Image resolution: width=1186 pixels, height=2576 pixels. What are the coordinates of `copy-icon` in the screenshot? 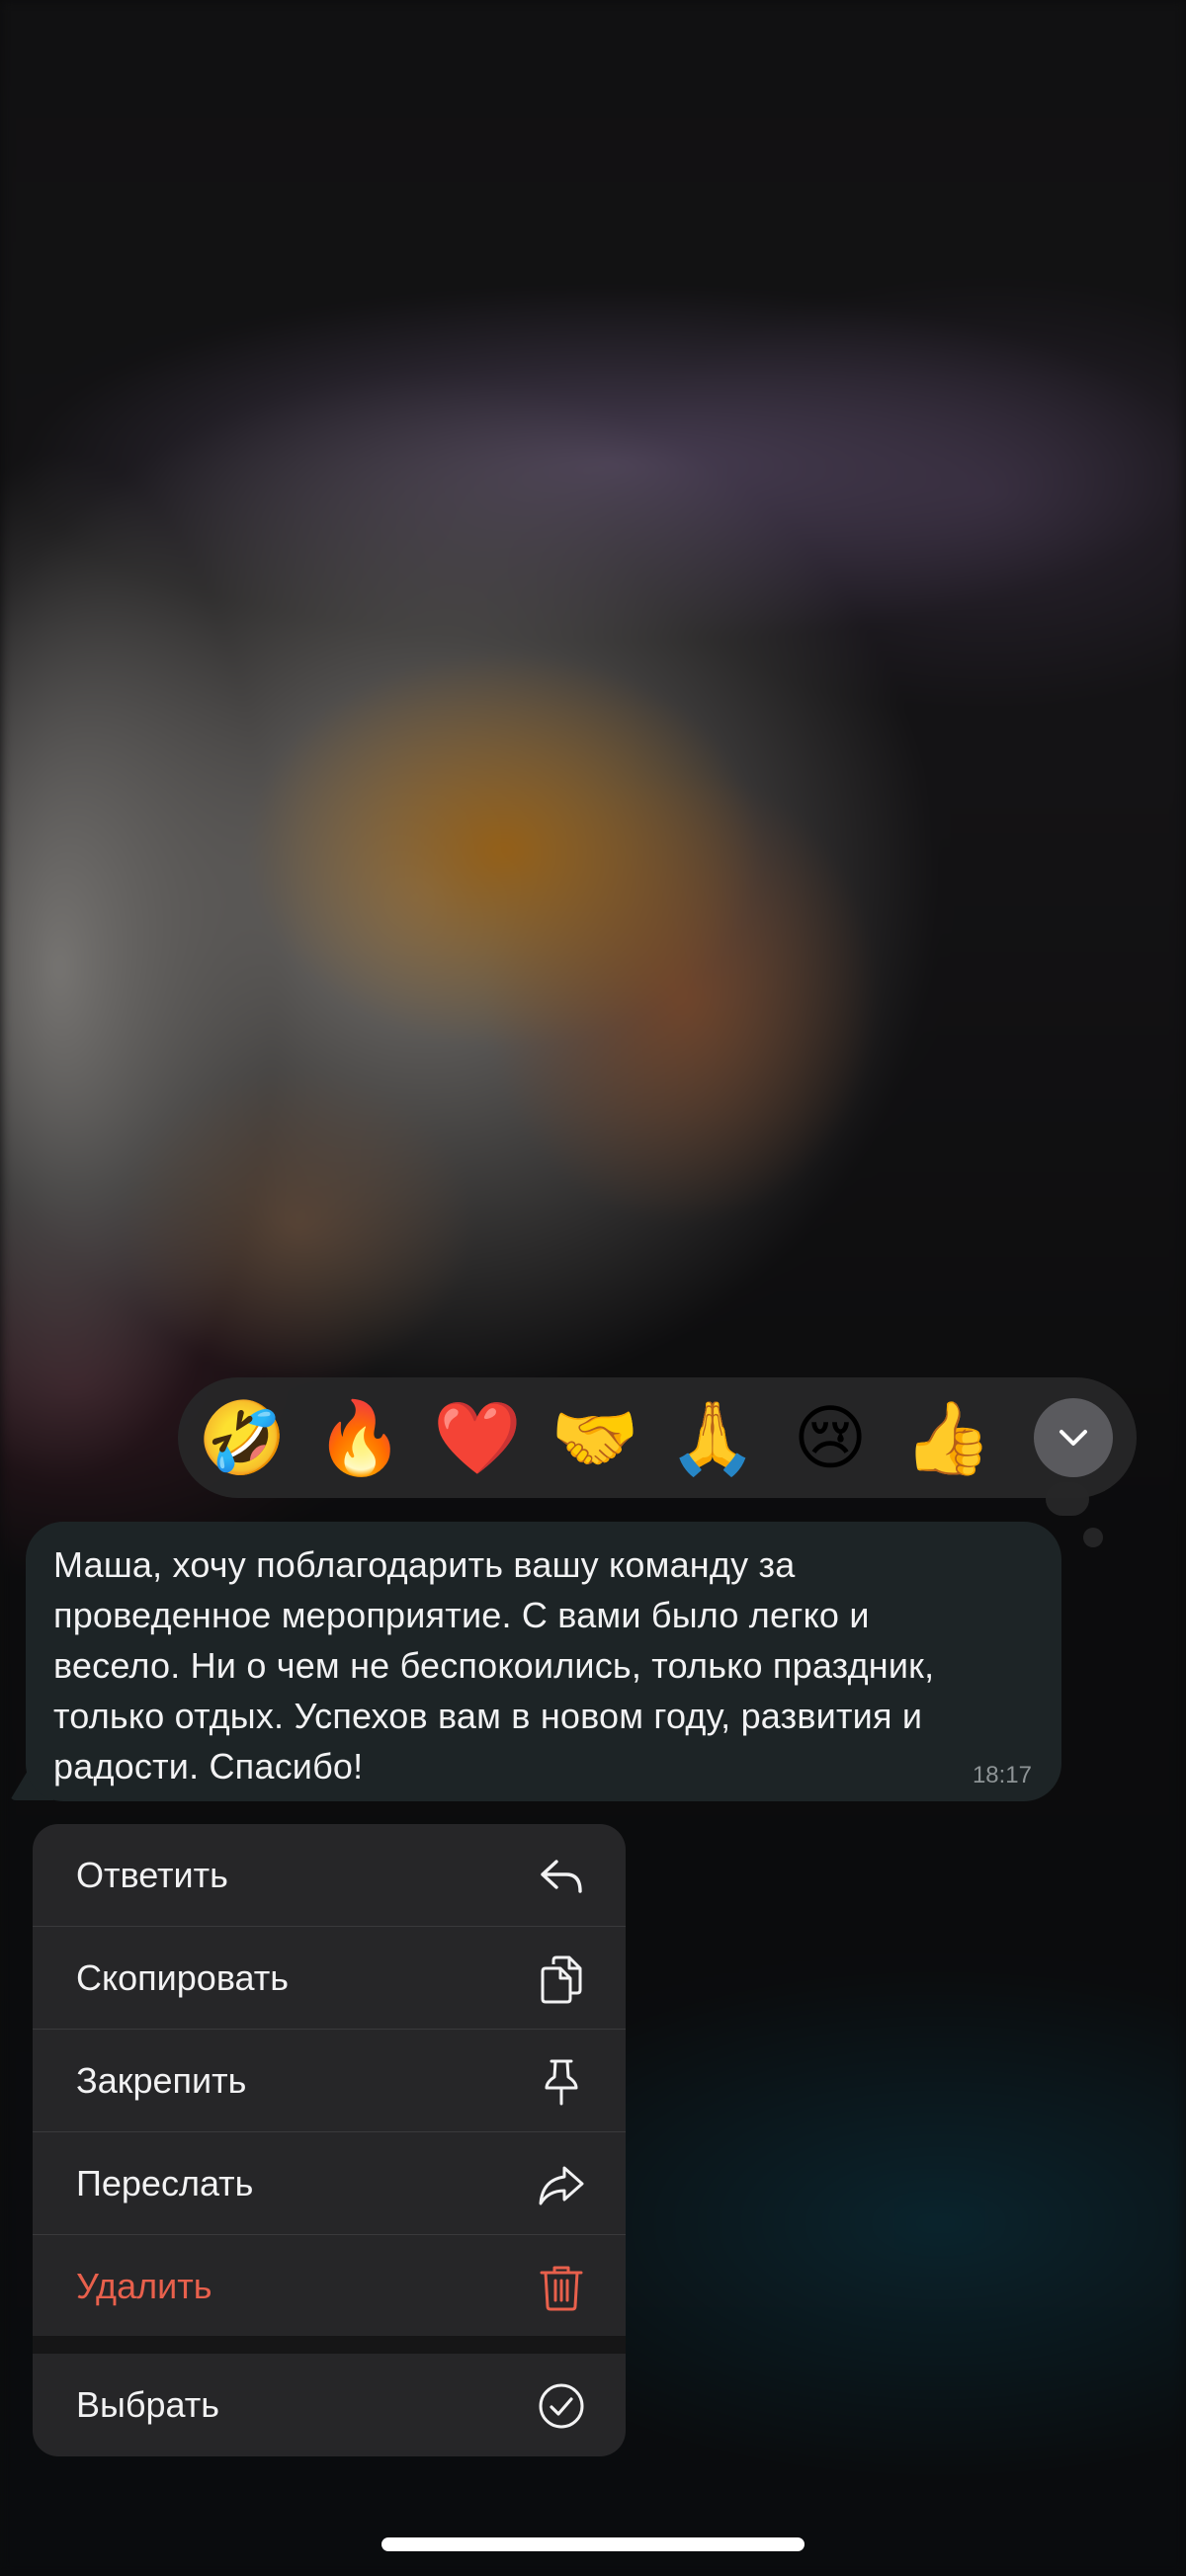 It's located at (561, 1979).